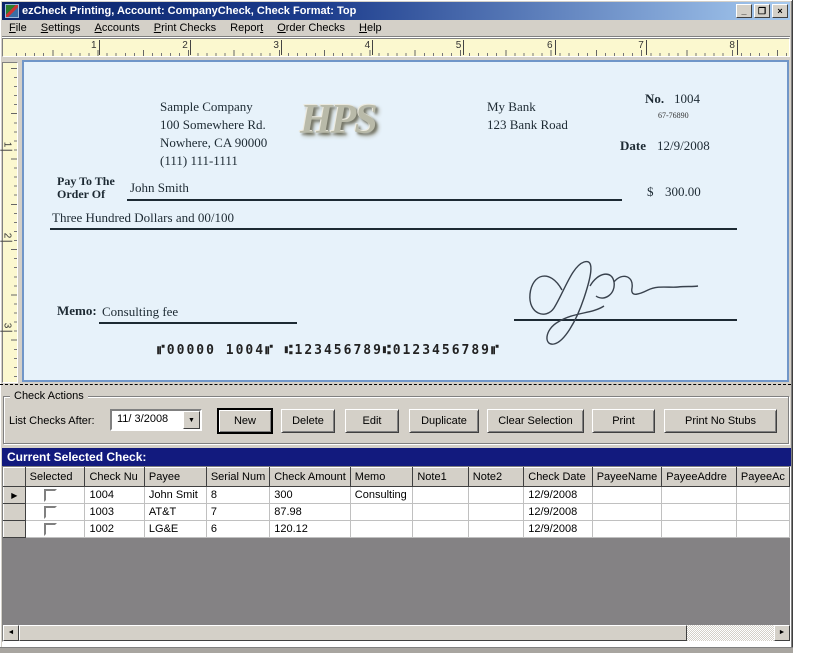  Describe the element at coordinates (117, 28) in the screenshot. I see `menu-item-accounts: Accounts` at that location.